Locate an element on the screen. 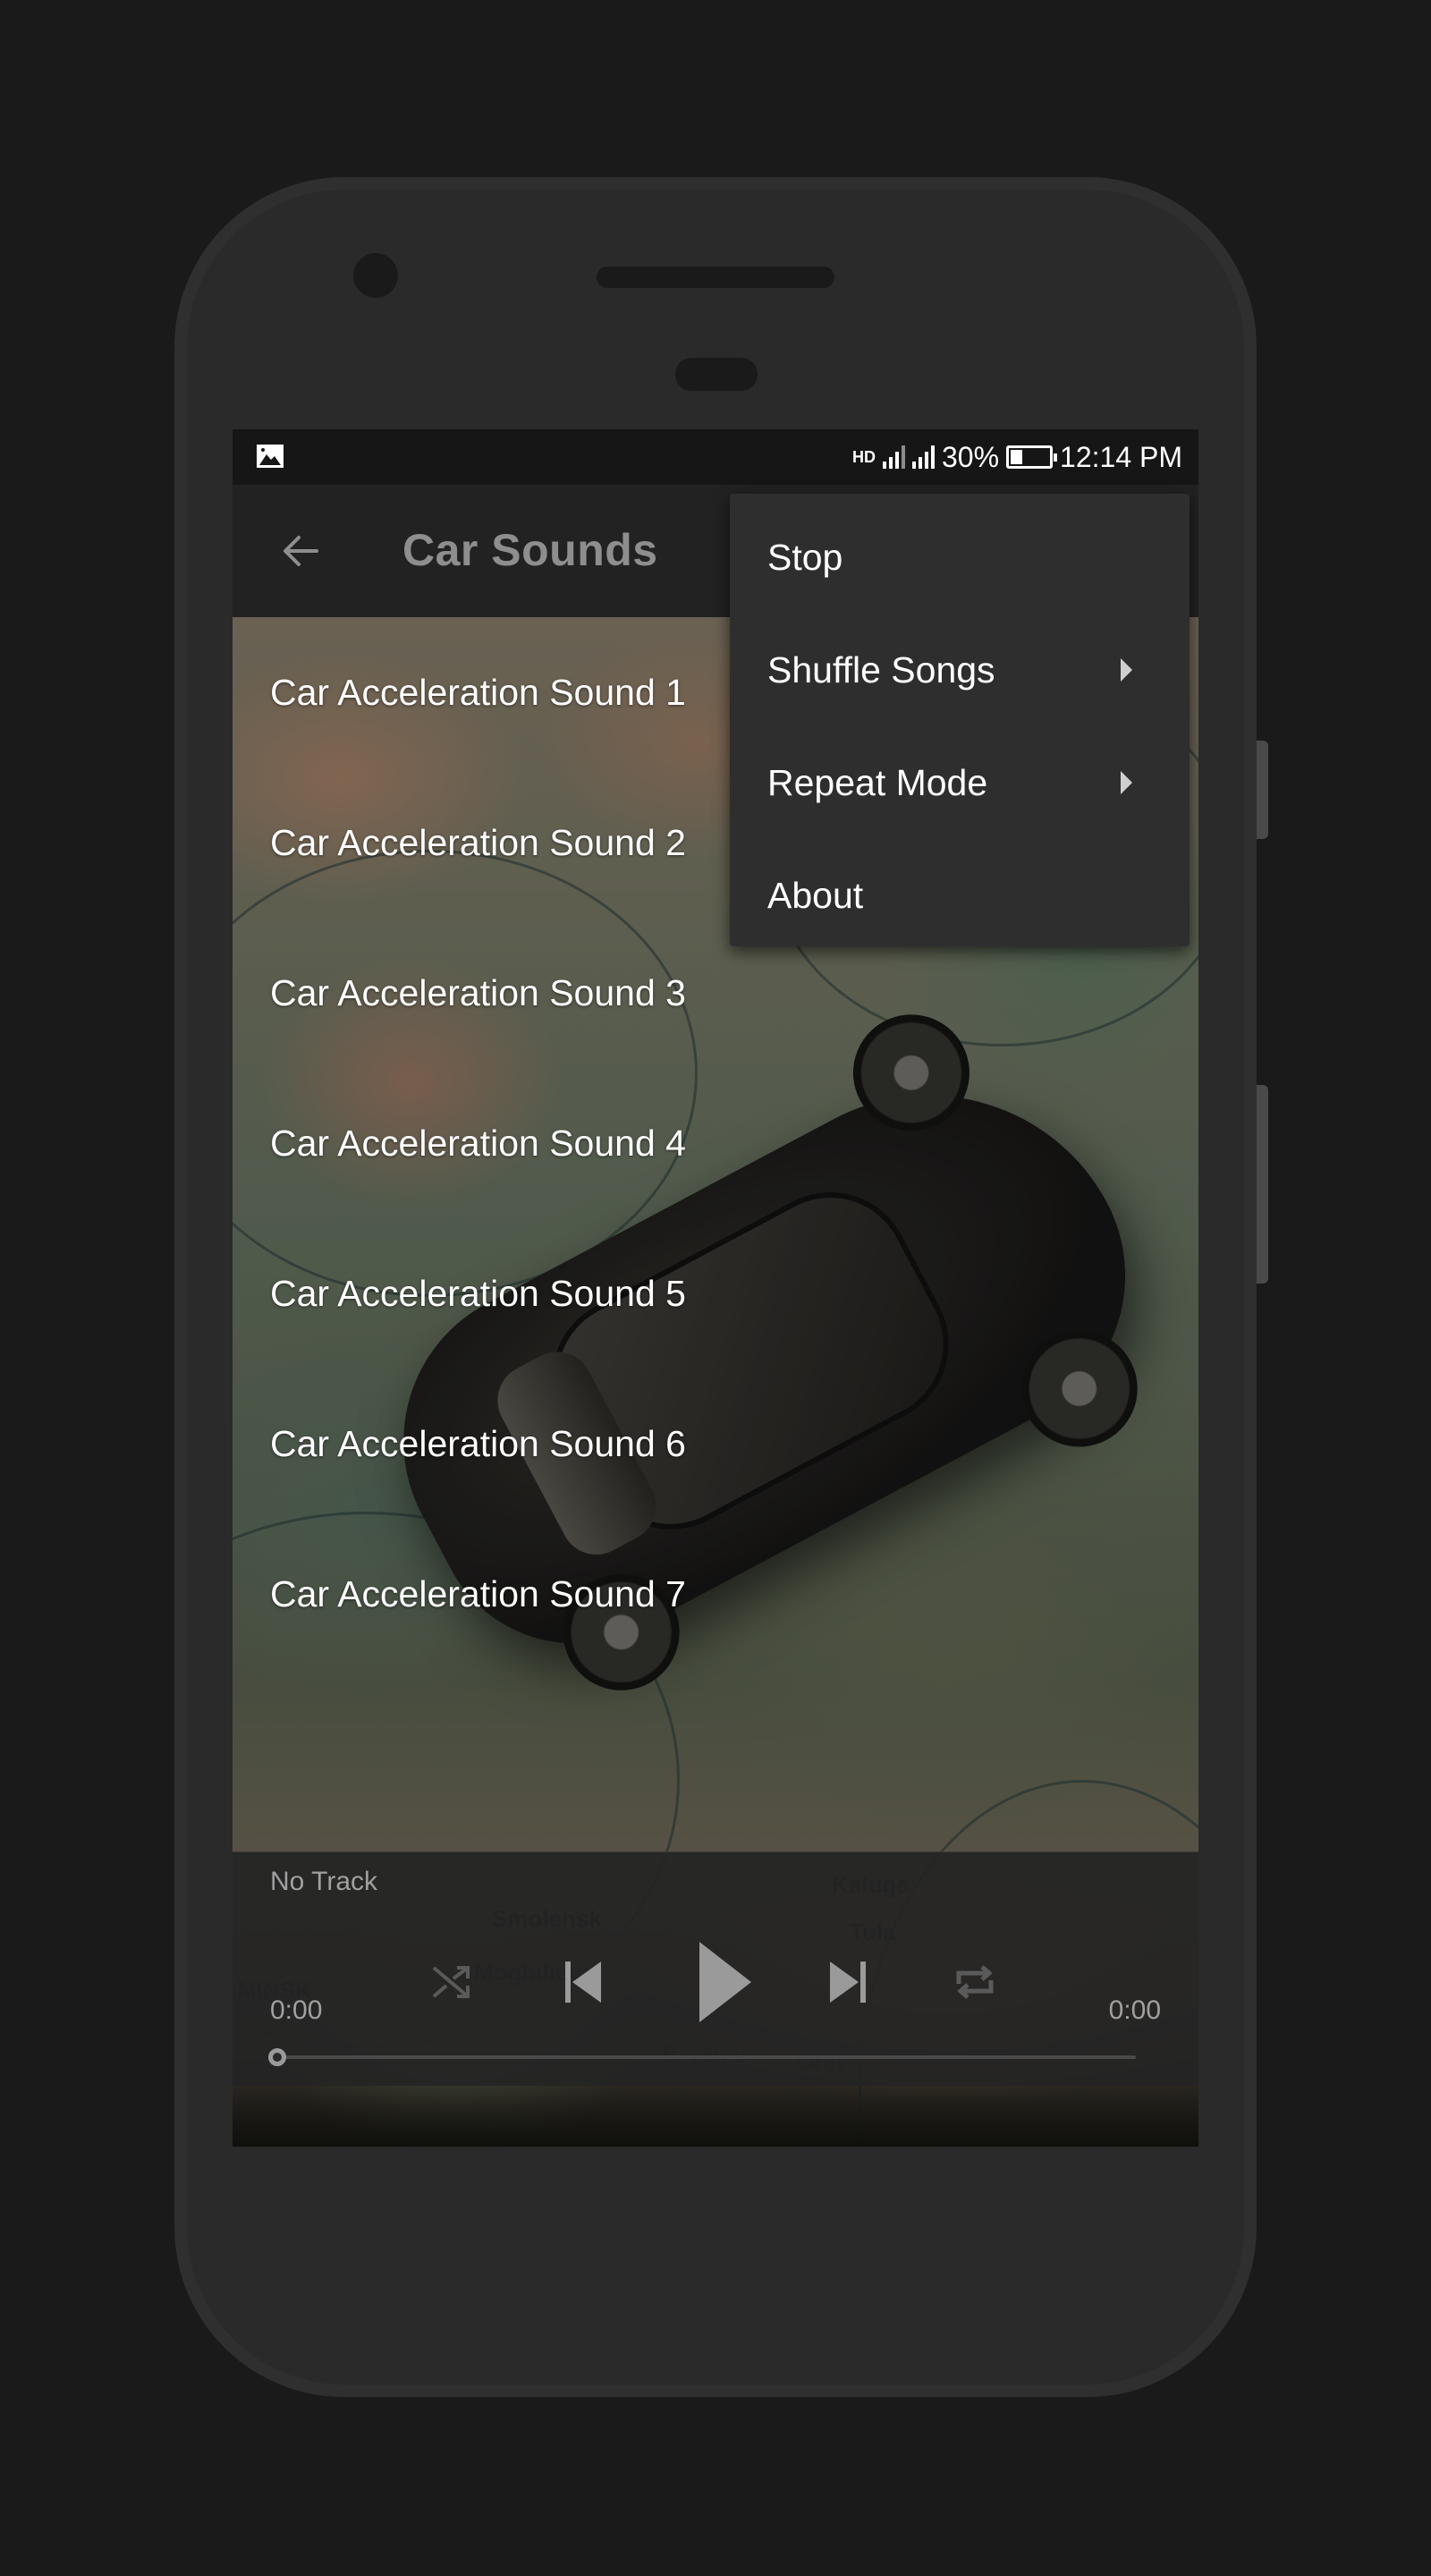 The image size is (1431, 2576). front-camera is located at coordinates (375, 275).